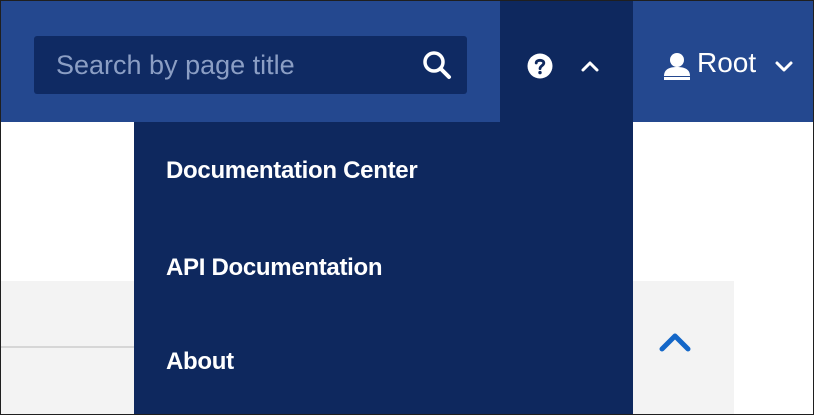 The height and width of the screenshot is (415, 814). I want to click on menu-item-api-documentation: API Documentation, so click(383, 269).